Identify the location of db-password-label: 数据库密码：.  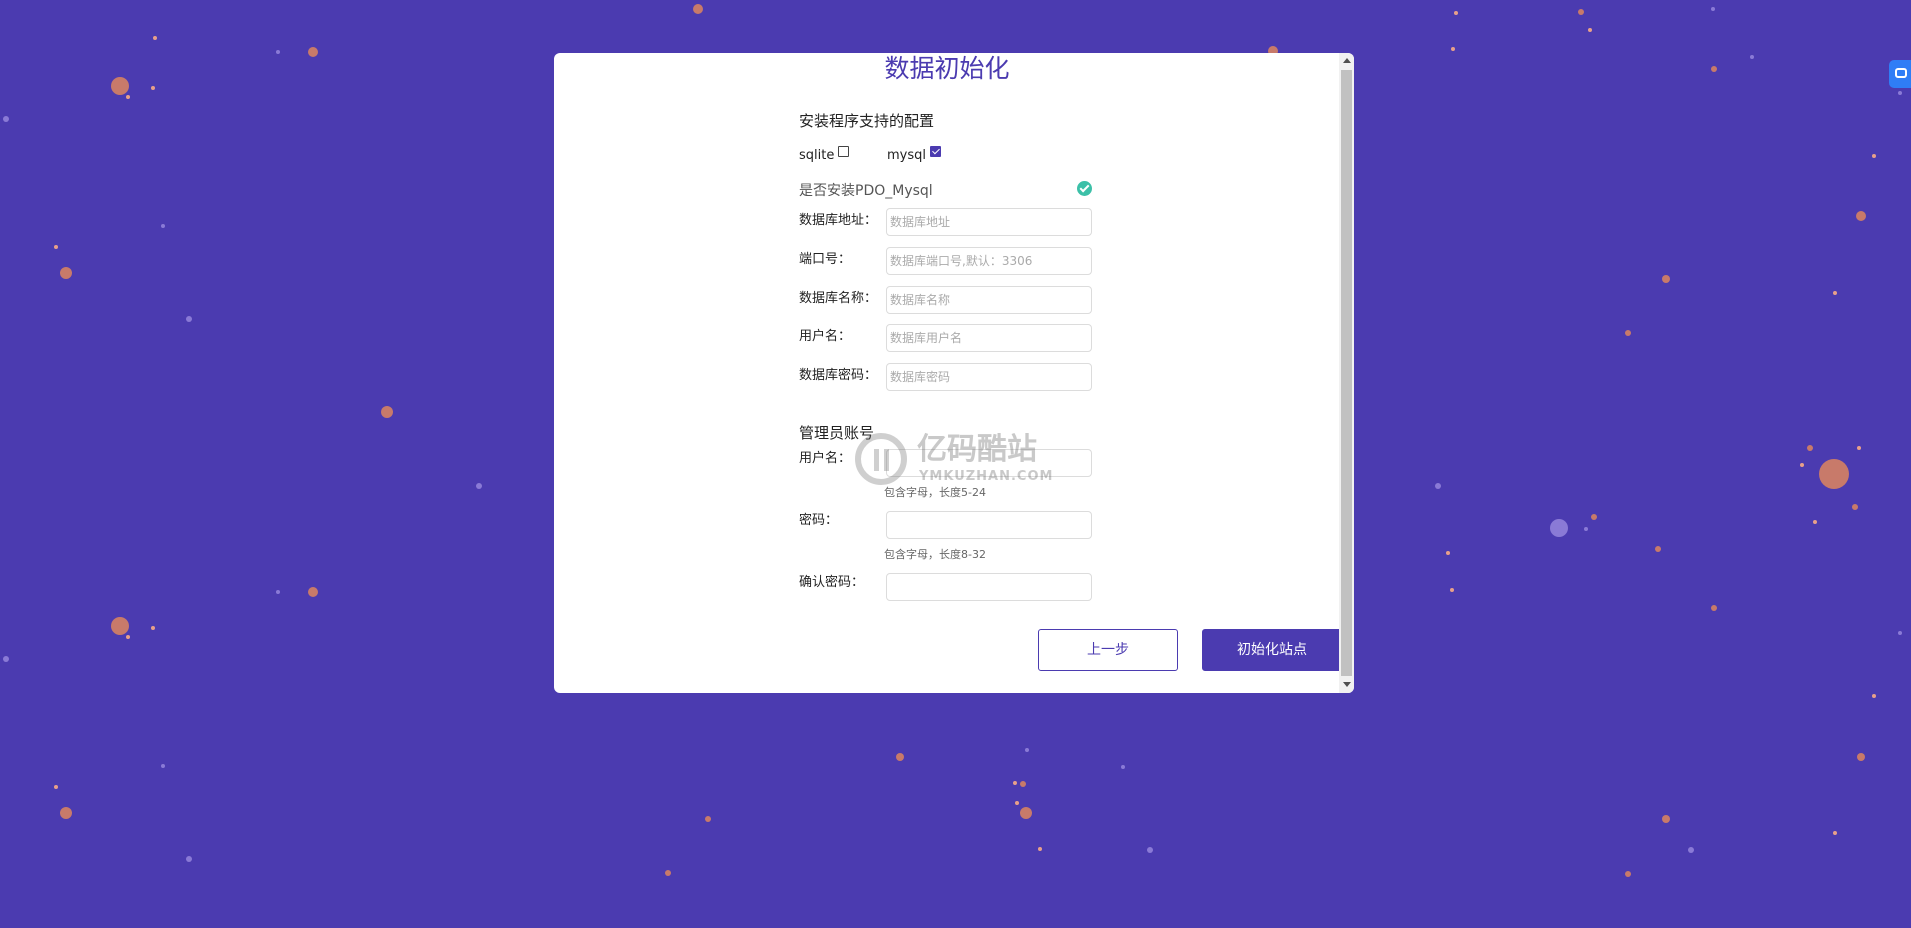
(838, 375).